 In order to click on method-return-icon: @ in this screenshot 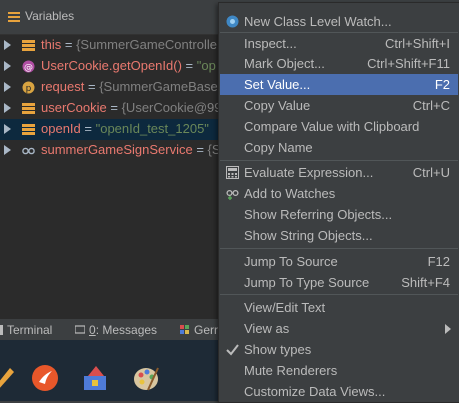, I will do `click(28, 66)`.